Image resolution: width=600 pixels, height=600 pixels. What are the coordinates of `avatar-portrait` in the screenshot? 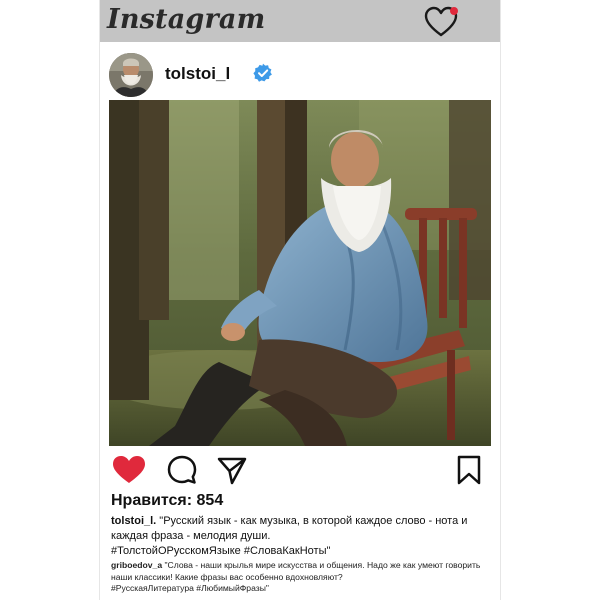 It's located at (131, 75).